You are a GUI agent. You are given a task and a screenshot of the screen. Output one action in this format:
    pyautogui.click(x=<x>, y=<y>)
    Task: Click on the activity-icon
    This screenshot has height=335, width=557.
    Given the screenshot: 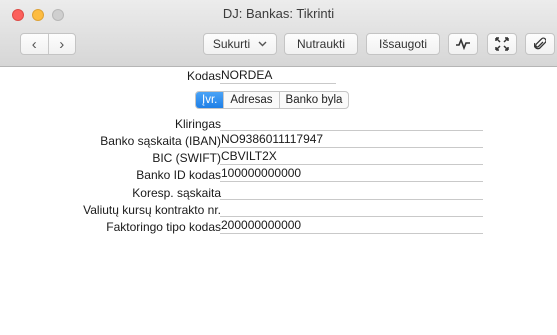 What is the action you would take?
    pyautogui.click(x=463, y=44)
    